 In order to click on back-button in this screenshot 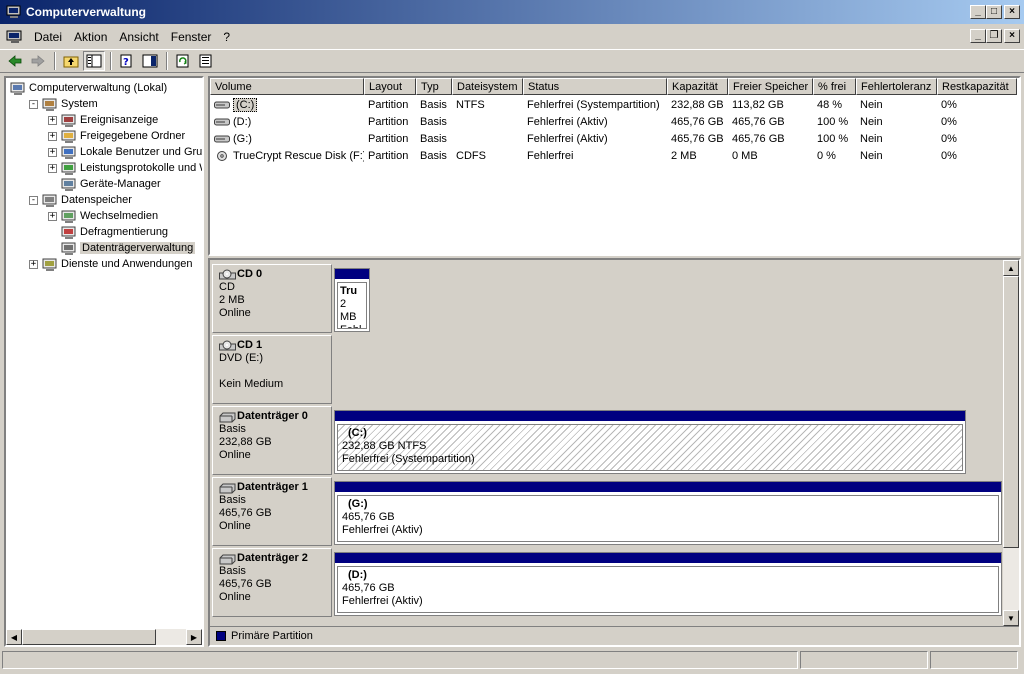, I will do `click(15, 61)`.